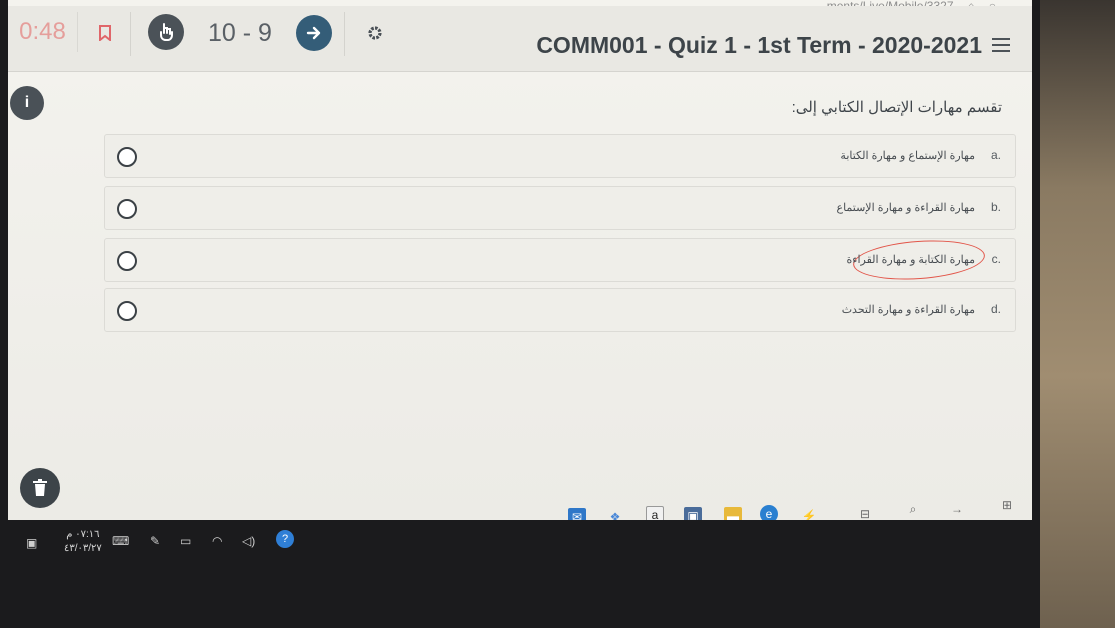 The image size is (1115, 628). What do you see at coordinates (615, 514) in the screenshot?
I see `dropbox-icon: ❖` at bounding box center [615, 514].